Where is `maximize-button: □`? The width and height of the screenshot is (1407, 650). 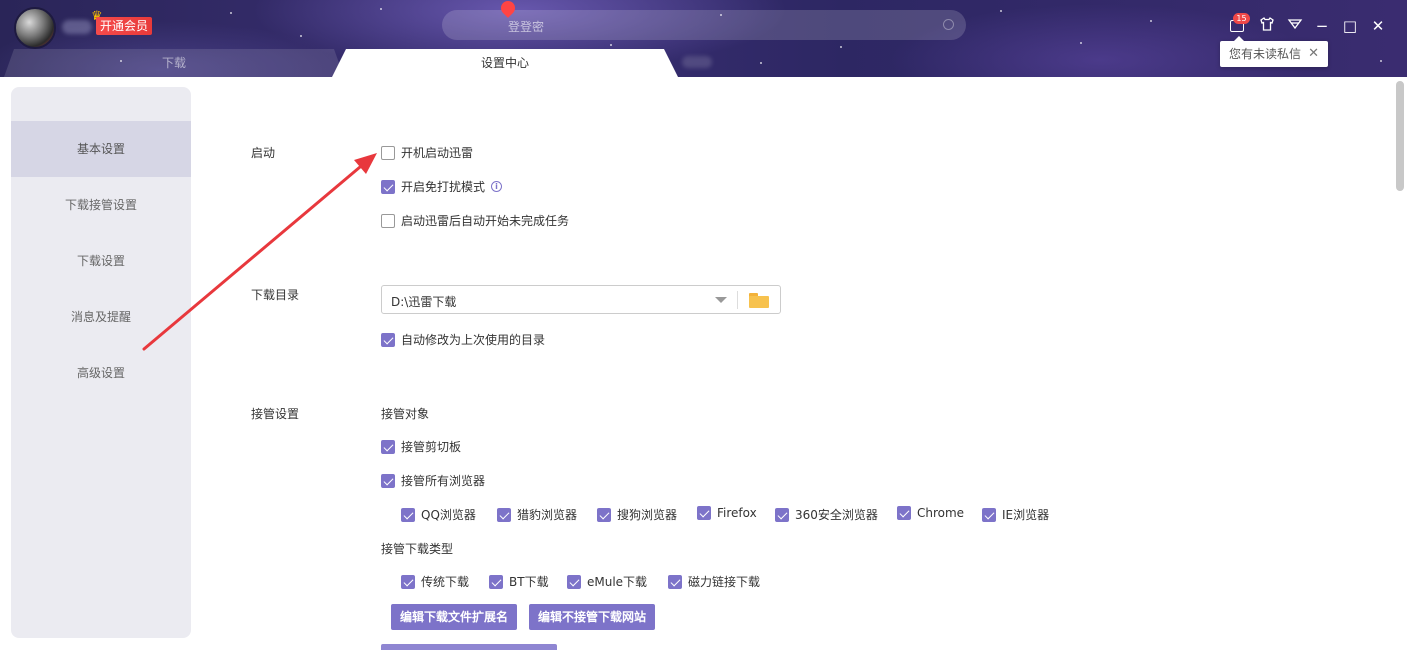 maximize-button: □ is located at coordinates (1350, 26).